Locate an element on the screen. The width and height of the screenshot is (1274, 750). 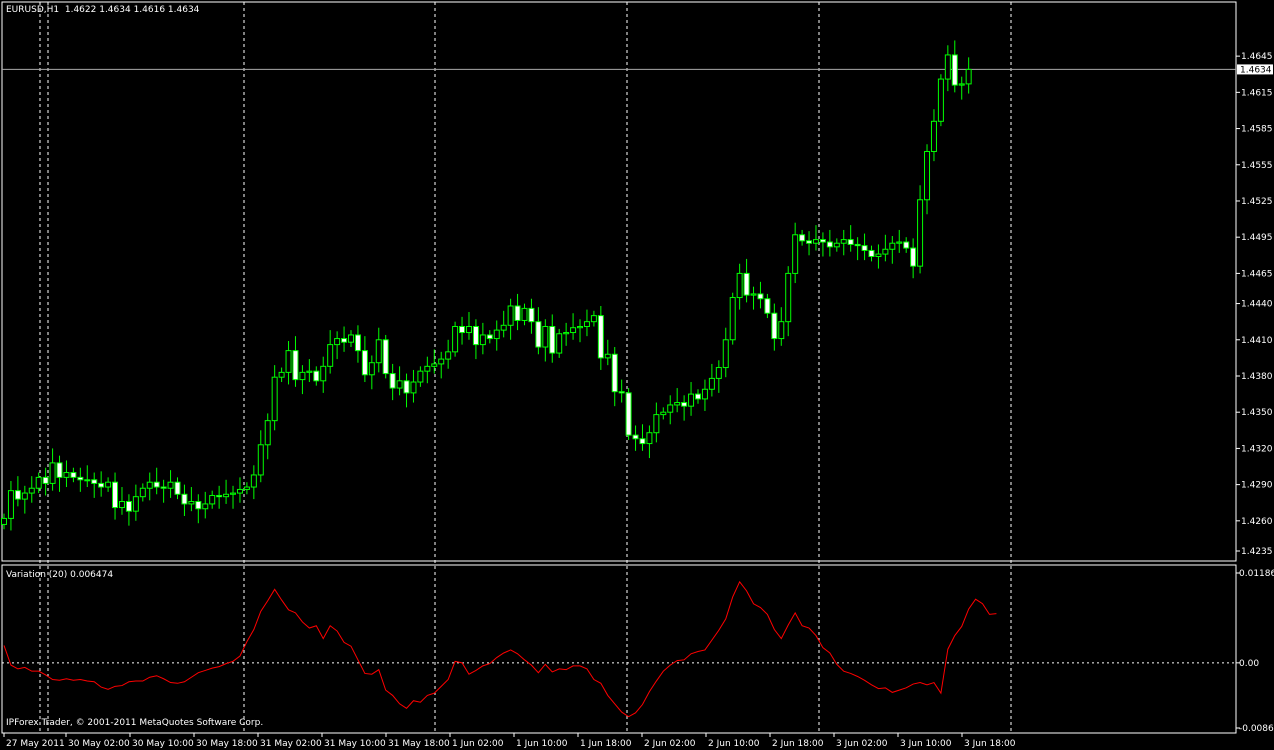
time-tick-label: 27 May 2011 is located at coordinates (35, 744).